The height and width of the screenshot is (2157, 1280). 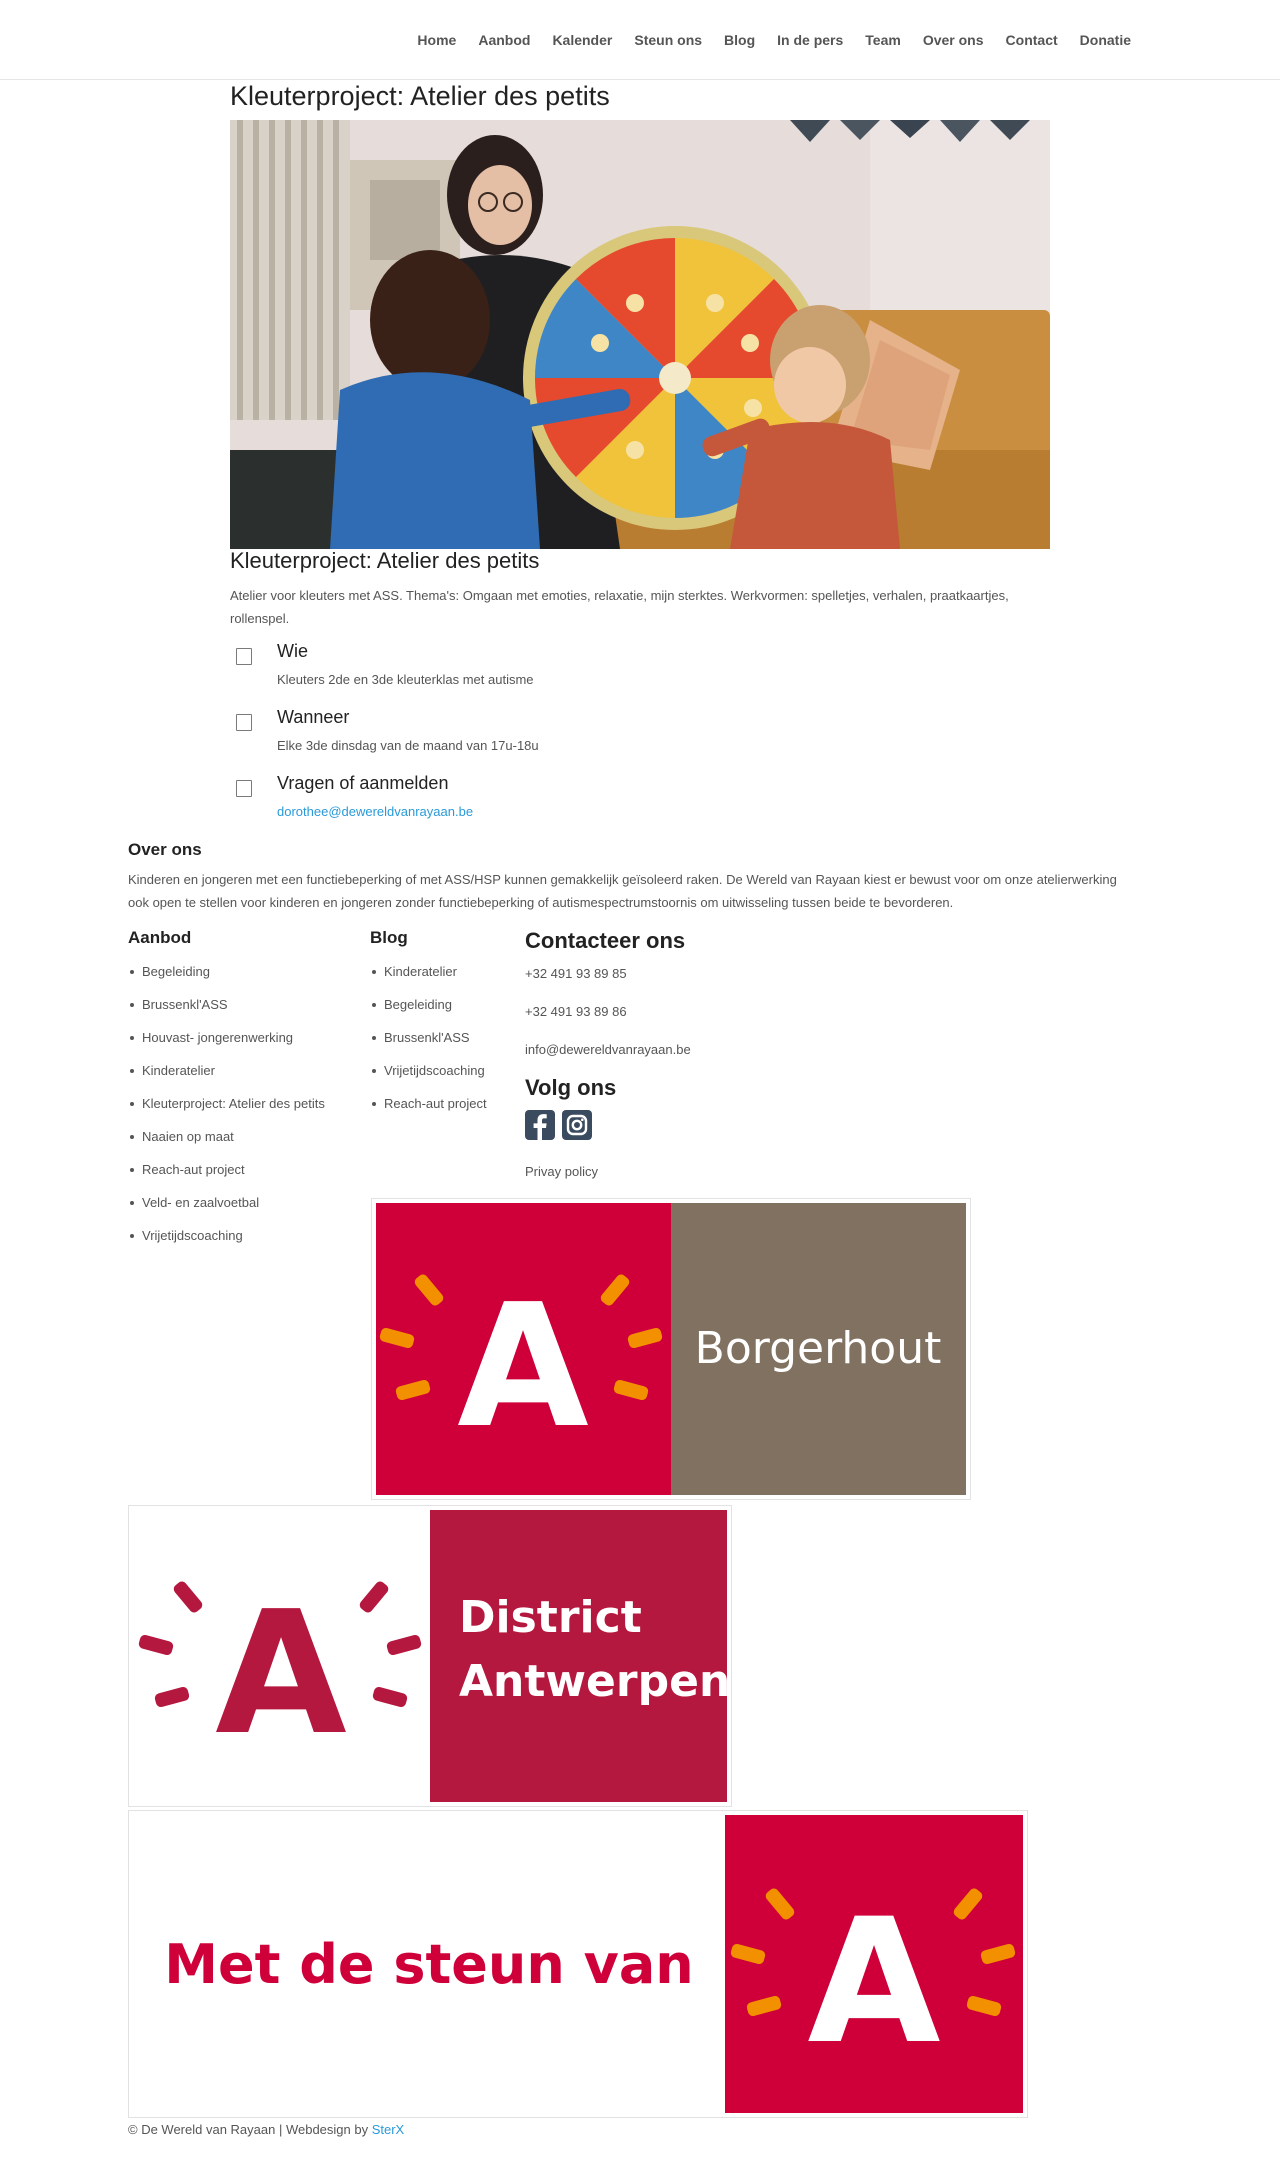 I want to click on aanbod-item: Vrijetijdscoaching, so click(x=226, y=1244).